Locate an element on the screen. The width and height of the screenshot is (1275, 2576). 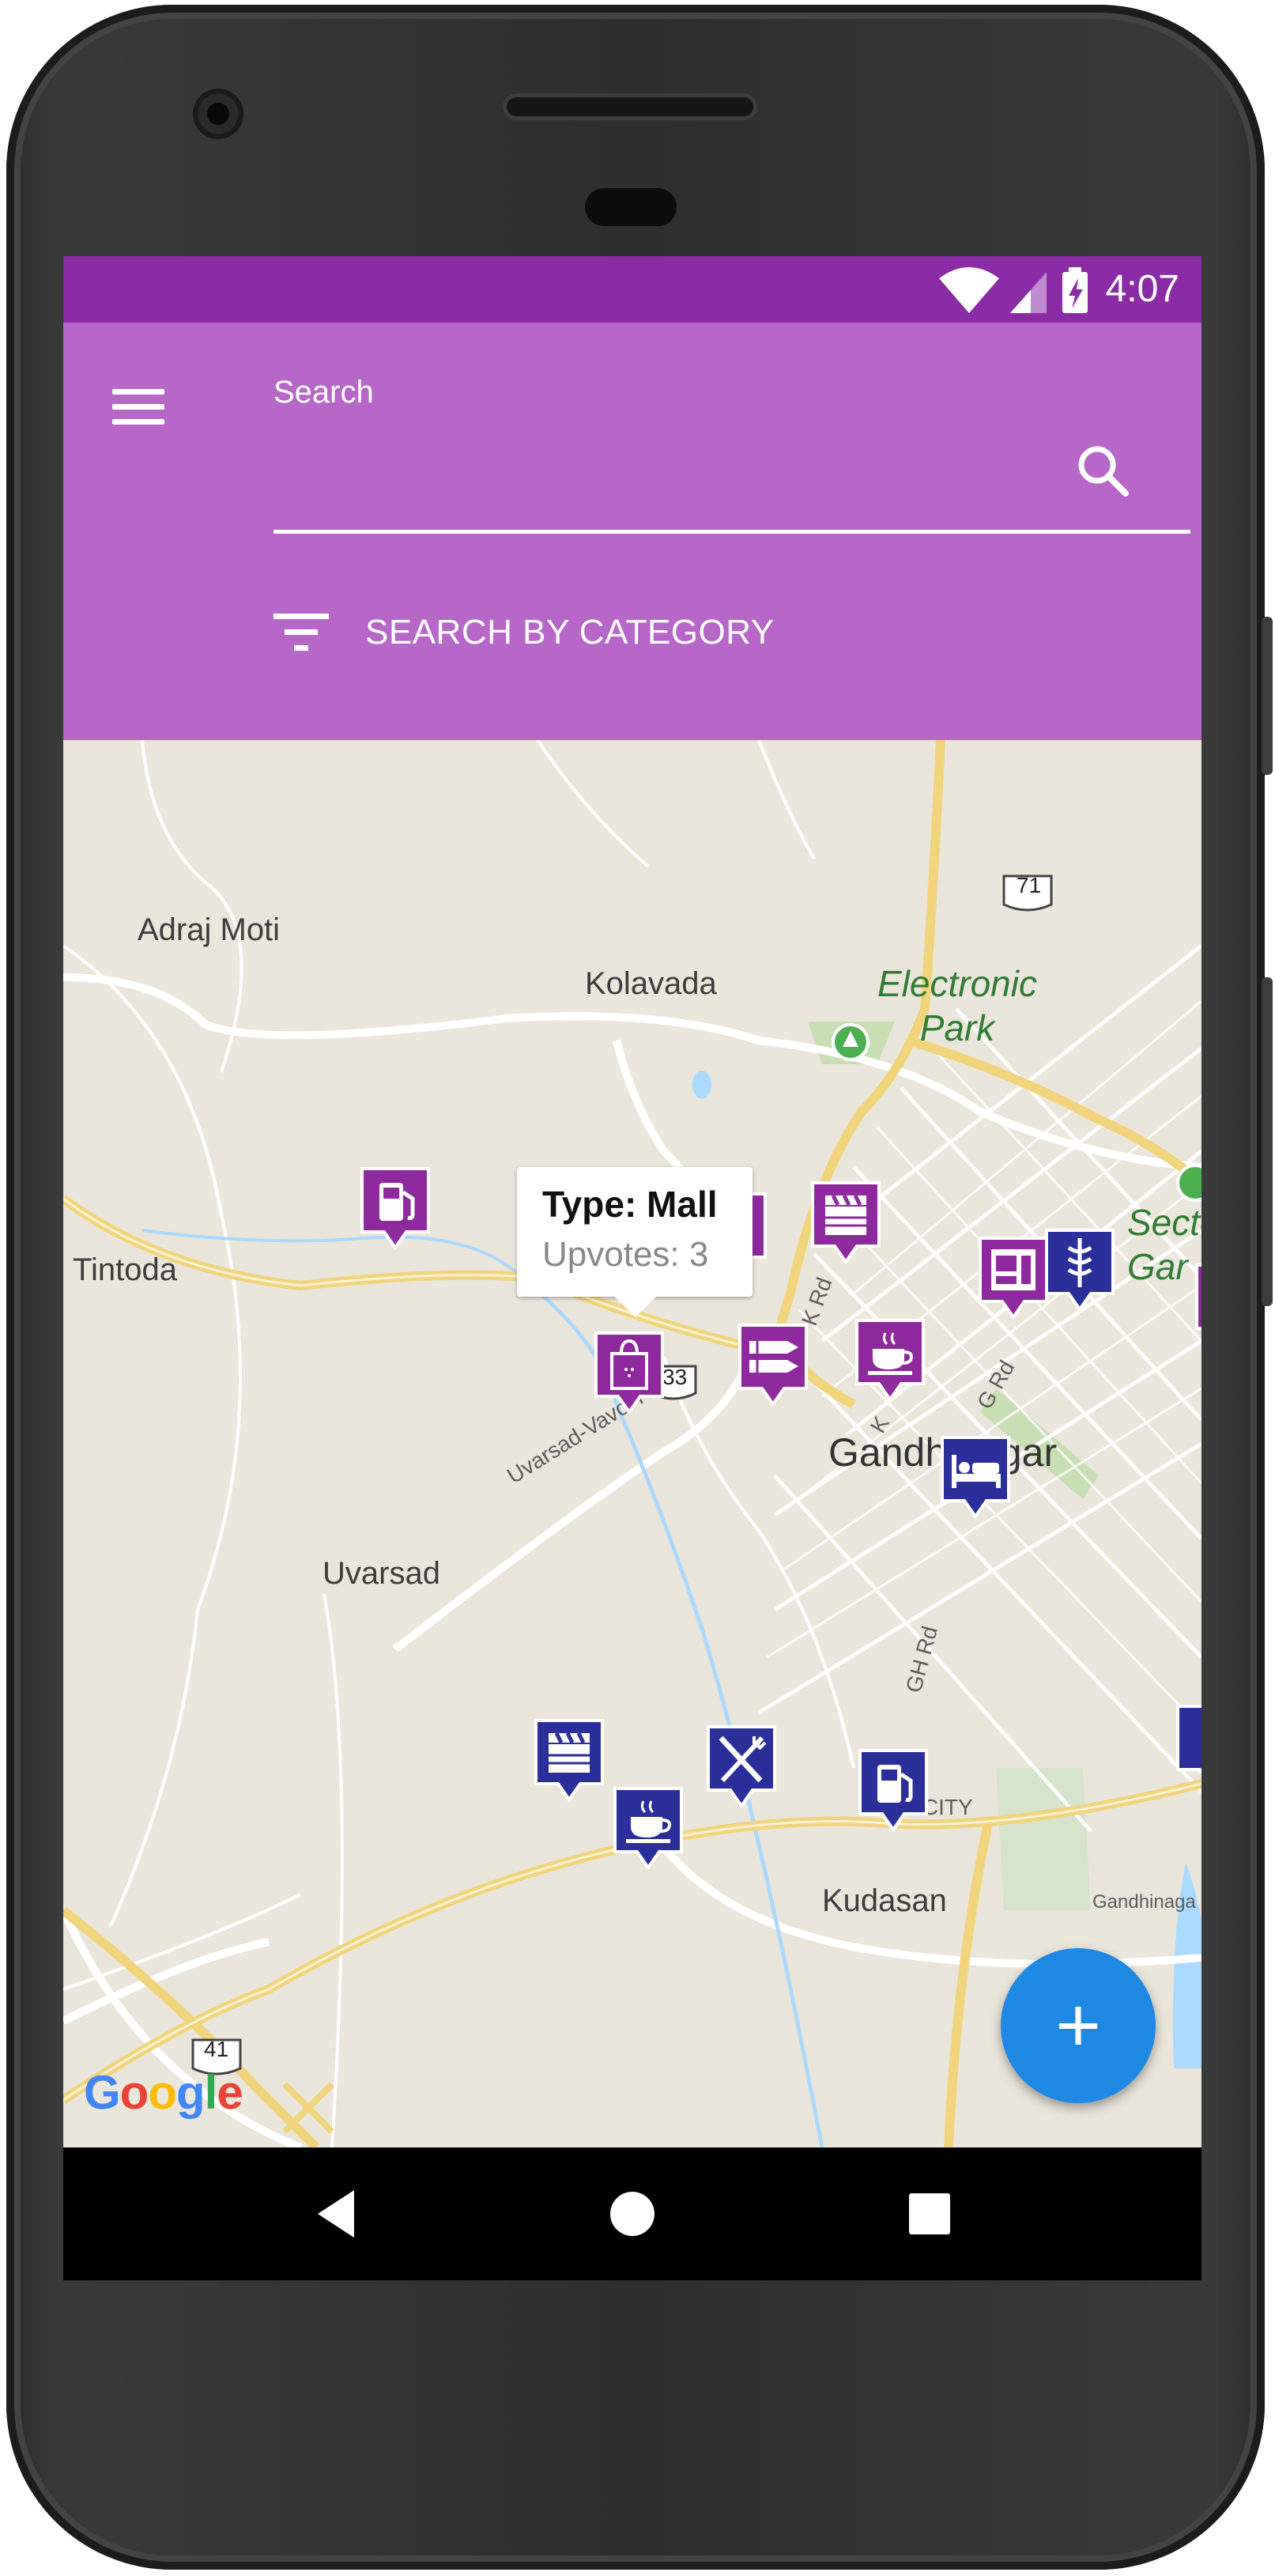
volume-button is located at coordinates (1267, 1141).